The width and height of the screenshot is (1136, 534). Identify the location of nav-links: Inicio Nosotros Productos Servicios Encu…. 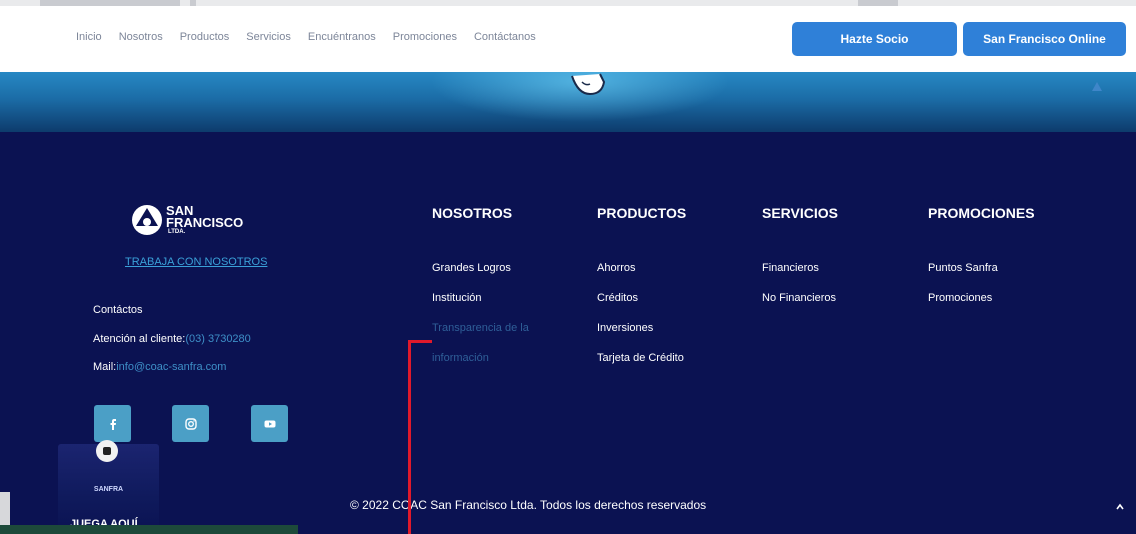
(314, 37).